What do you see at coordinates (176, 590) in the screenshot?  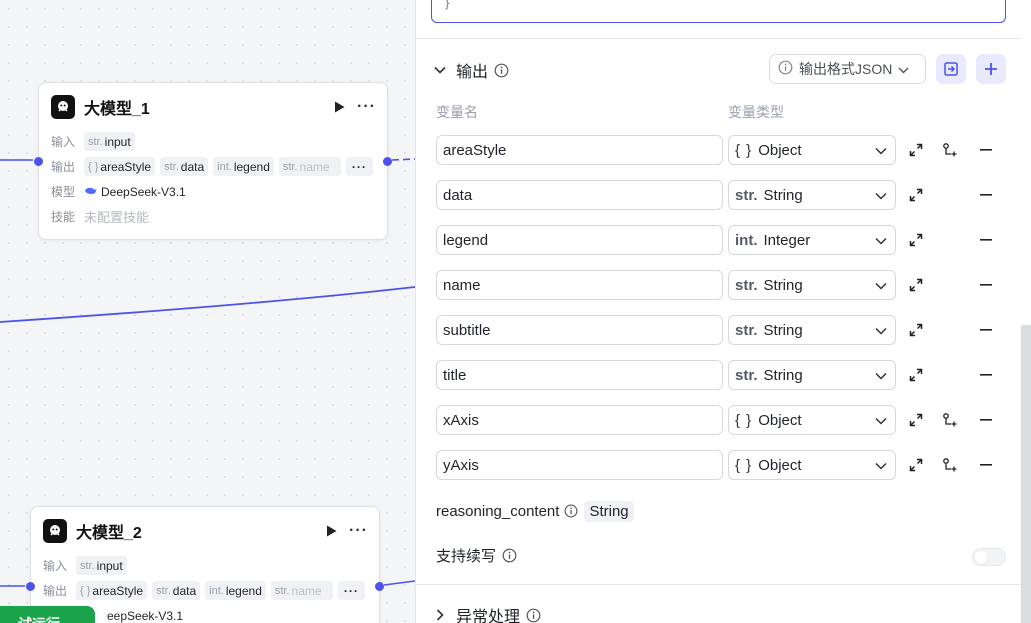 I see `output-tag: str. data` at bounding box center [176, 590].